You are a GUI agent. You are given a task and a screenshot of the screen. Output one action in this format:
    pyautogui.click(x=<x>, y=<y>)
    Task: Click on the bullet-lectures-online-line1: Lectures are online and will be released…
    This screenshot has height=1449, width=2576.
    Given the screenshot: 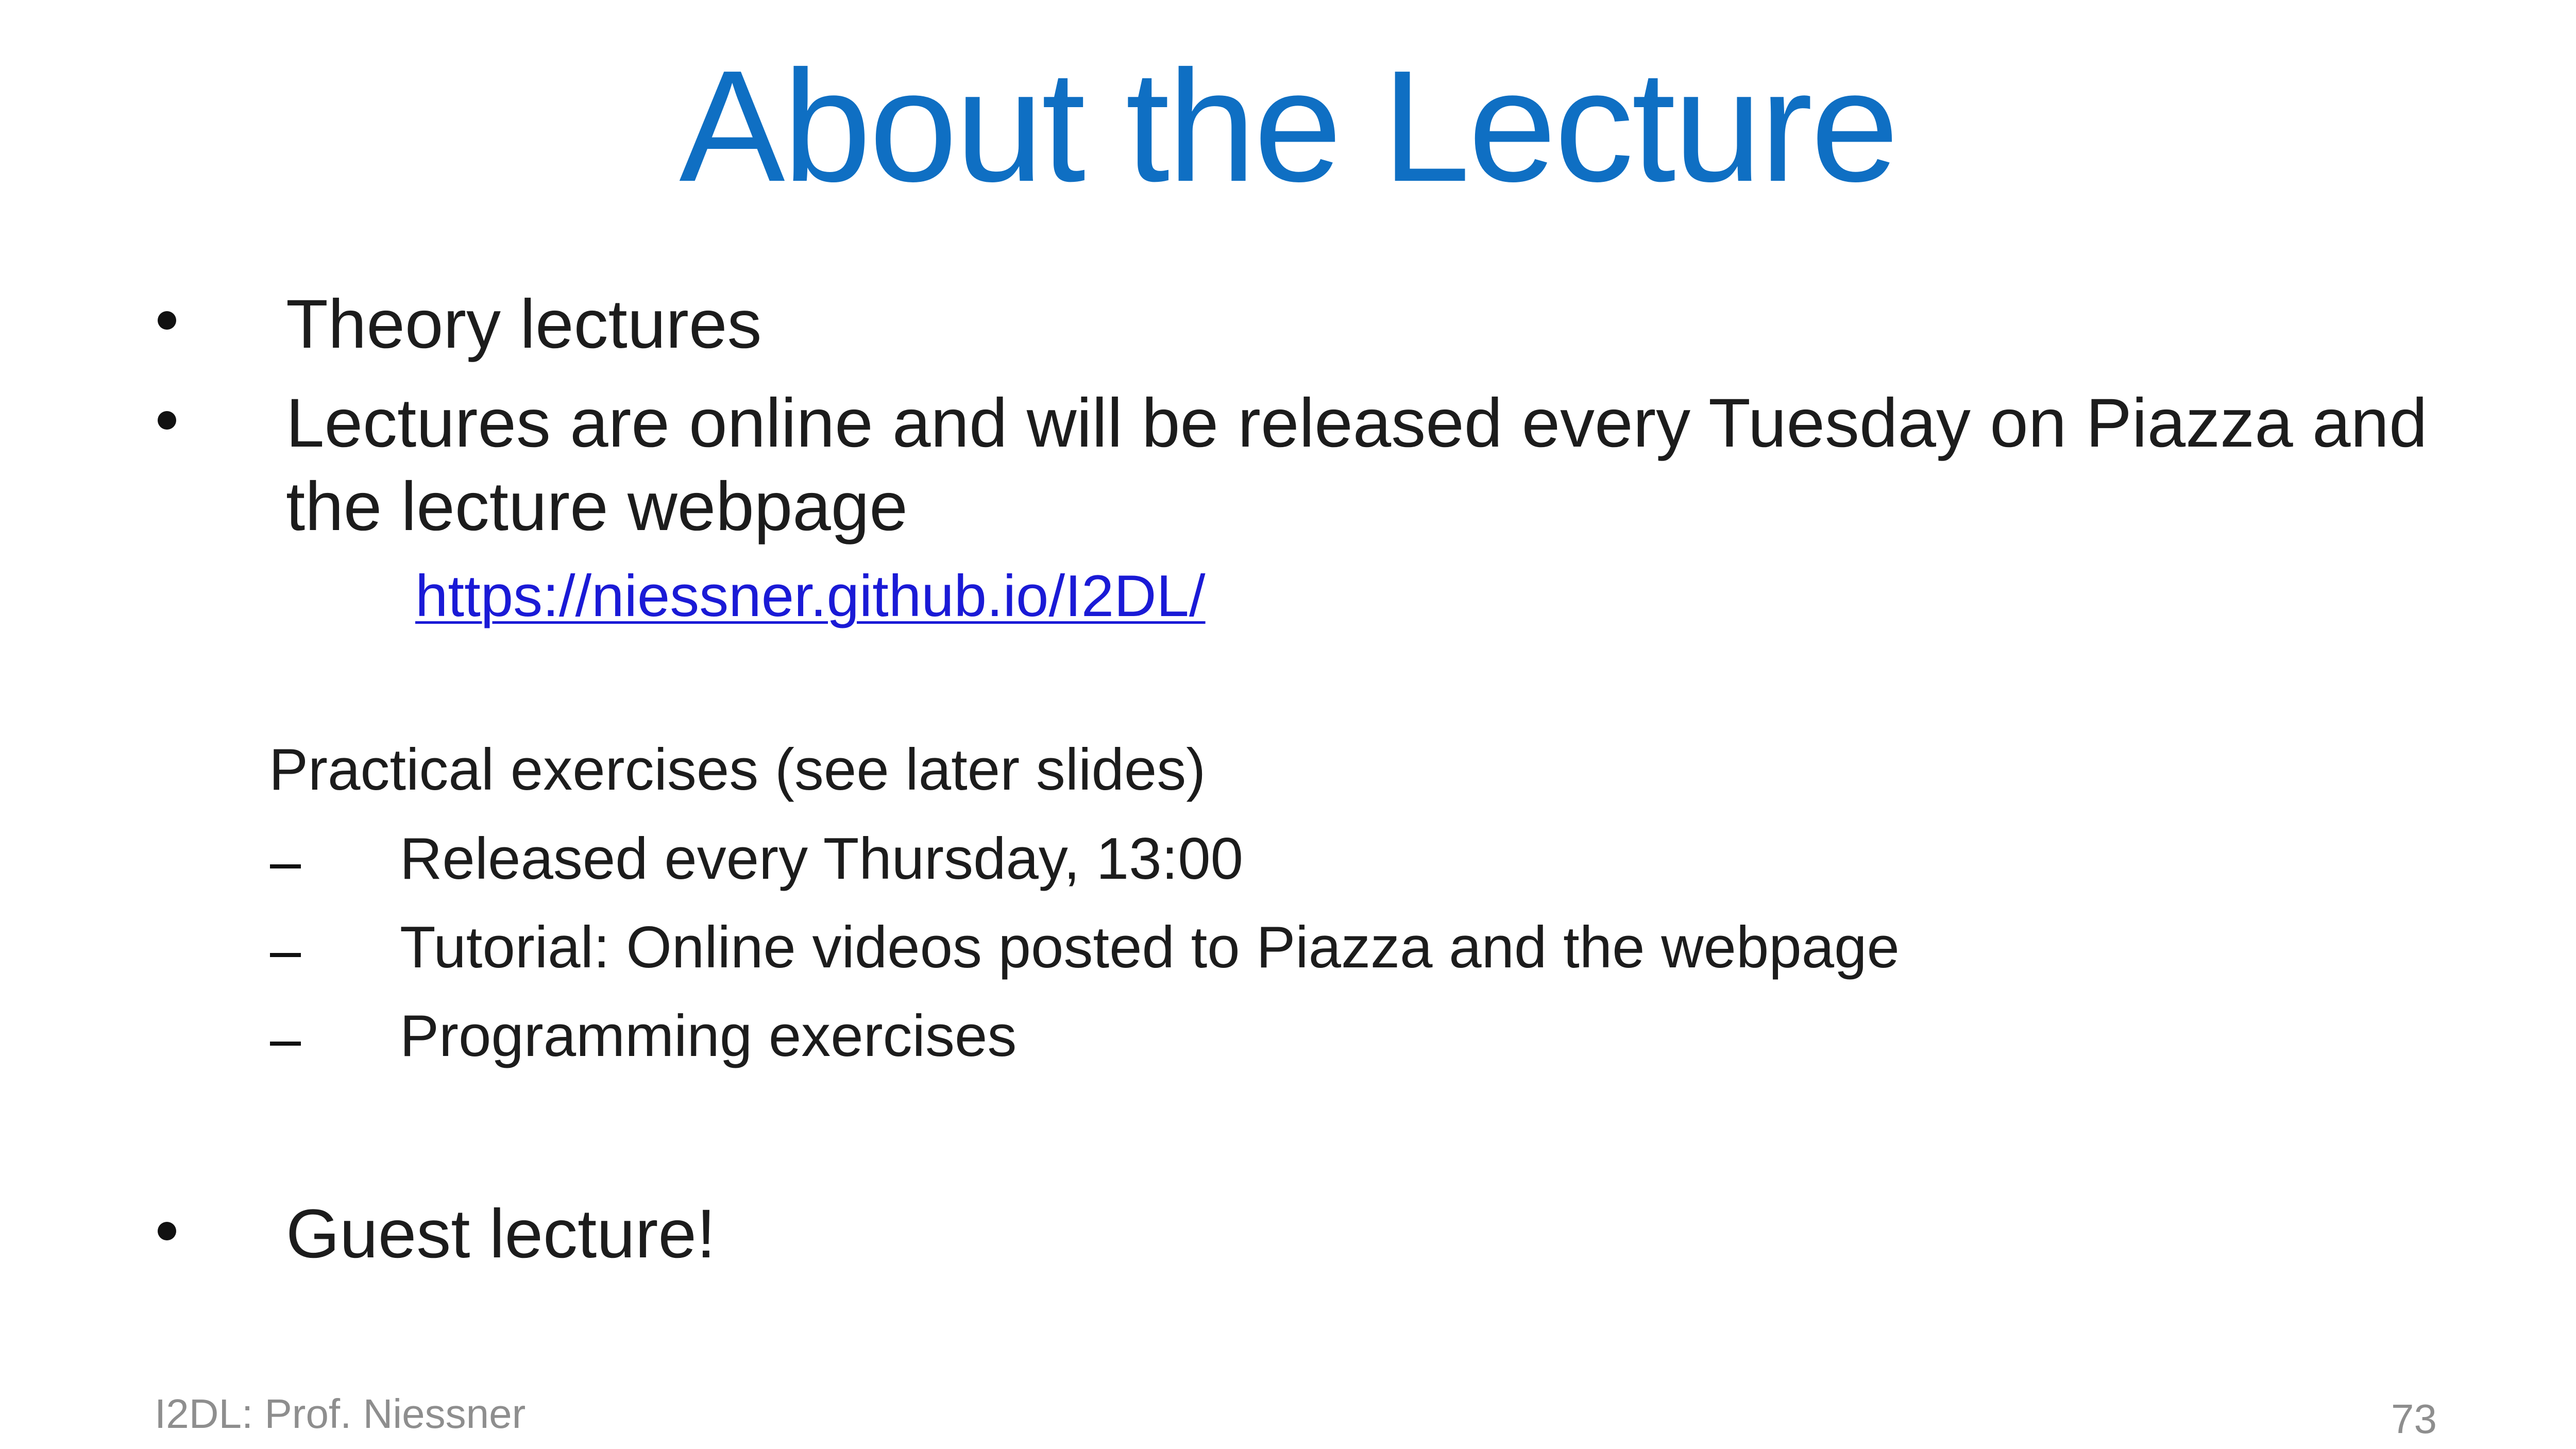 What is the action you would take?
    pyautogui.click(x=1357, y=424)
    